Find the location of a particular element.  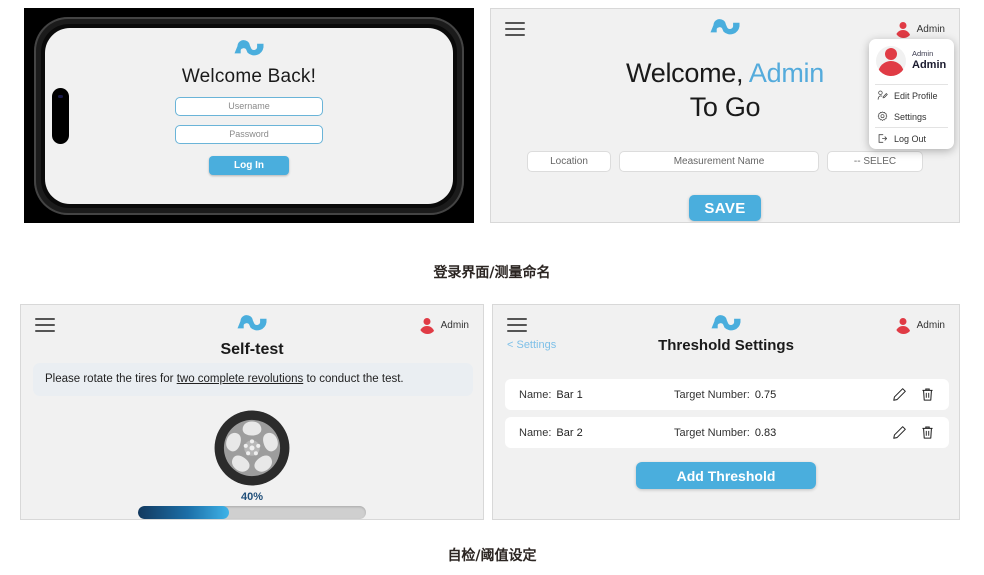

progress-bar-fill is located at coordinates (184, 512).